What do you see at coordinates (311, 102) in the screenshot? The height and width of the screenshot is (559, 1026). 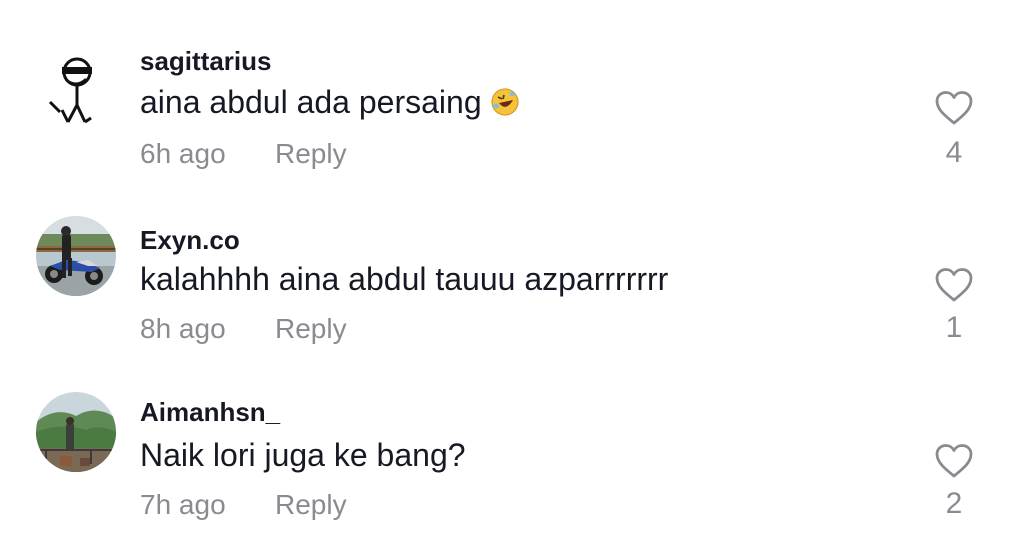 I see `comment-text-body: aina abdul ada persaing` at bounding box center [311, 102].